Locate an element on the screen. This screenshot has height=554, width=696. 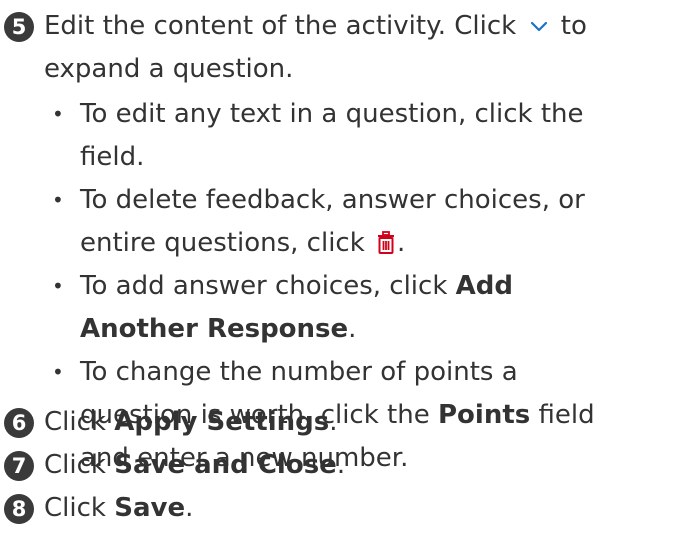
bullet-text-line: To add answer choices, click Add is located at coordinates (296, 286).